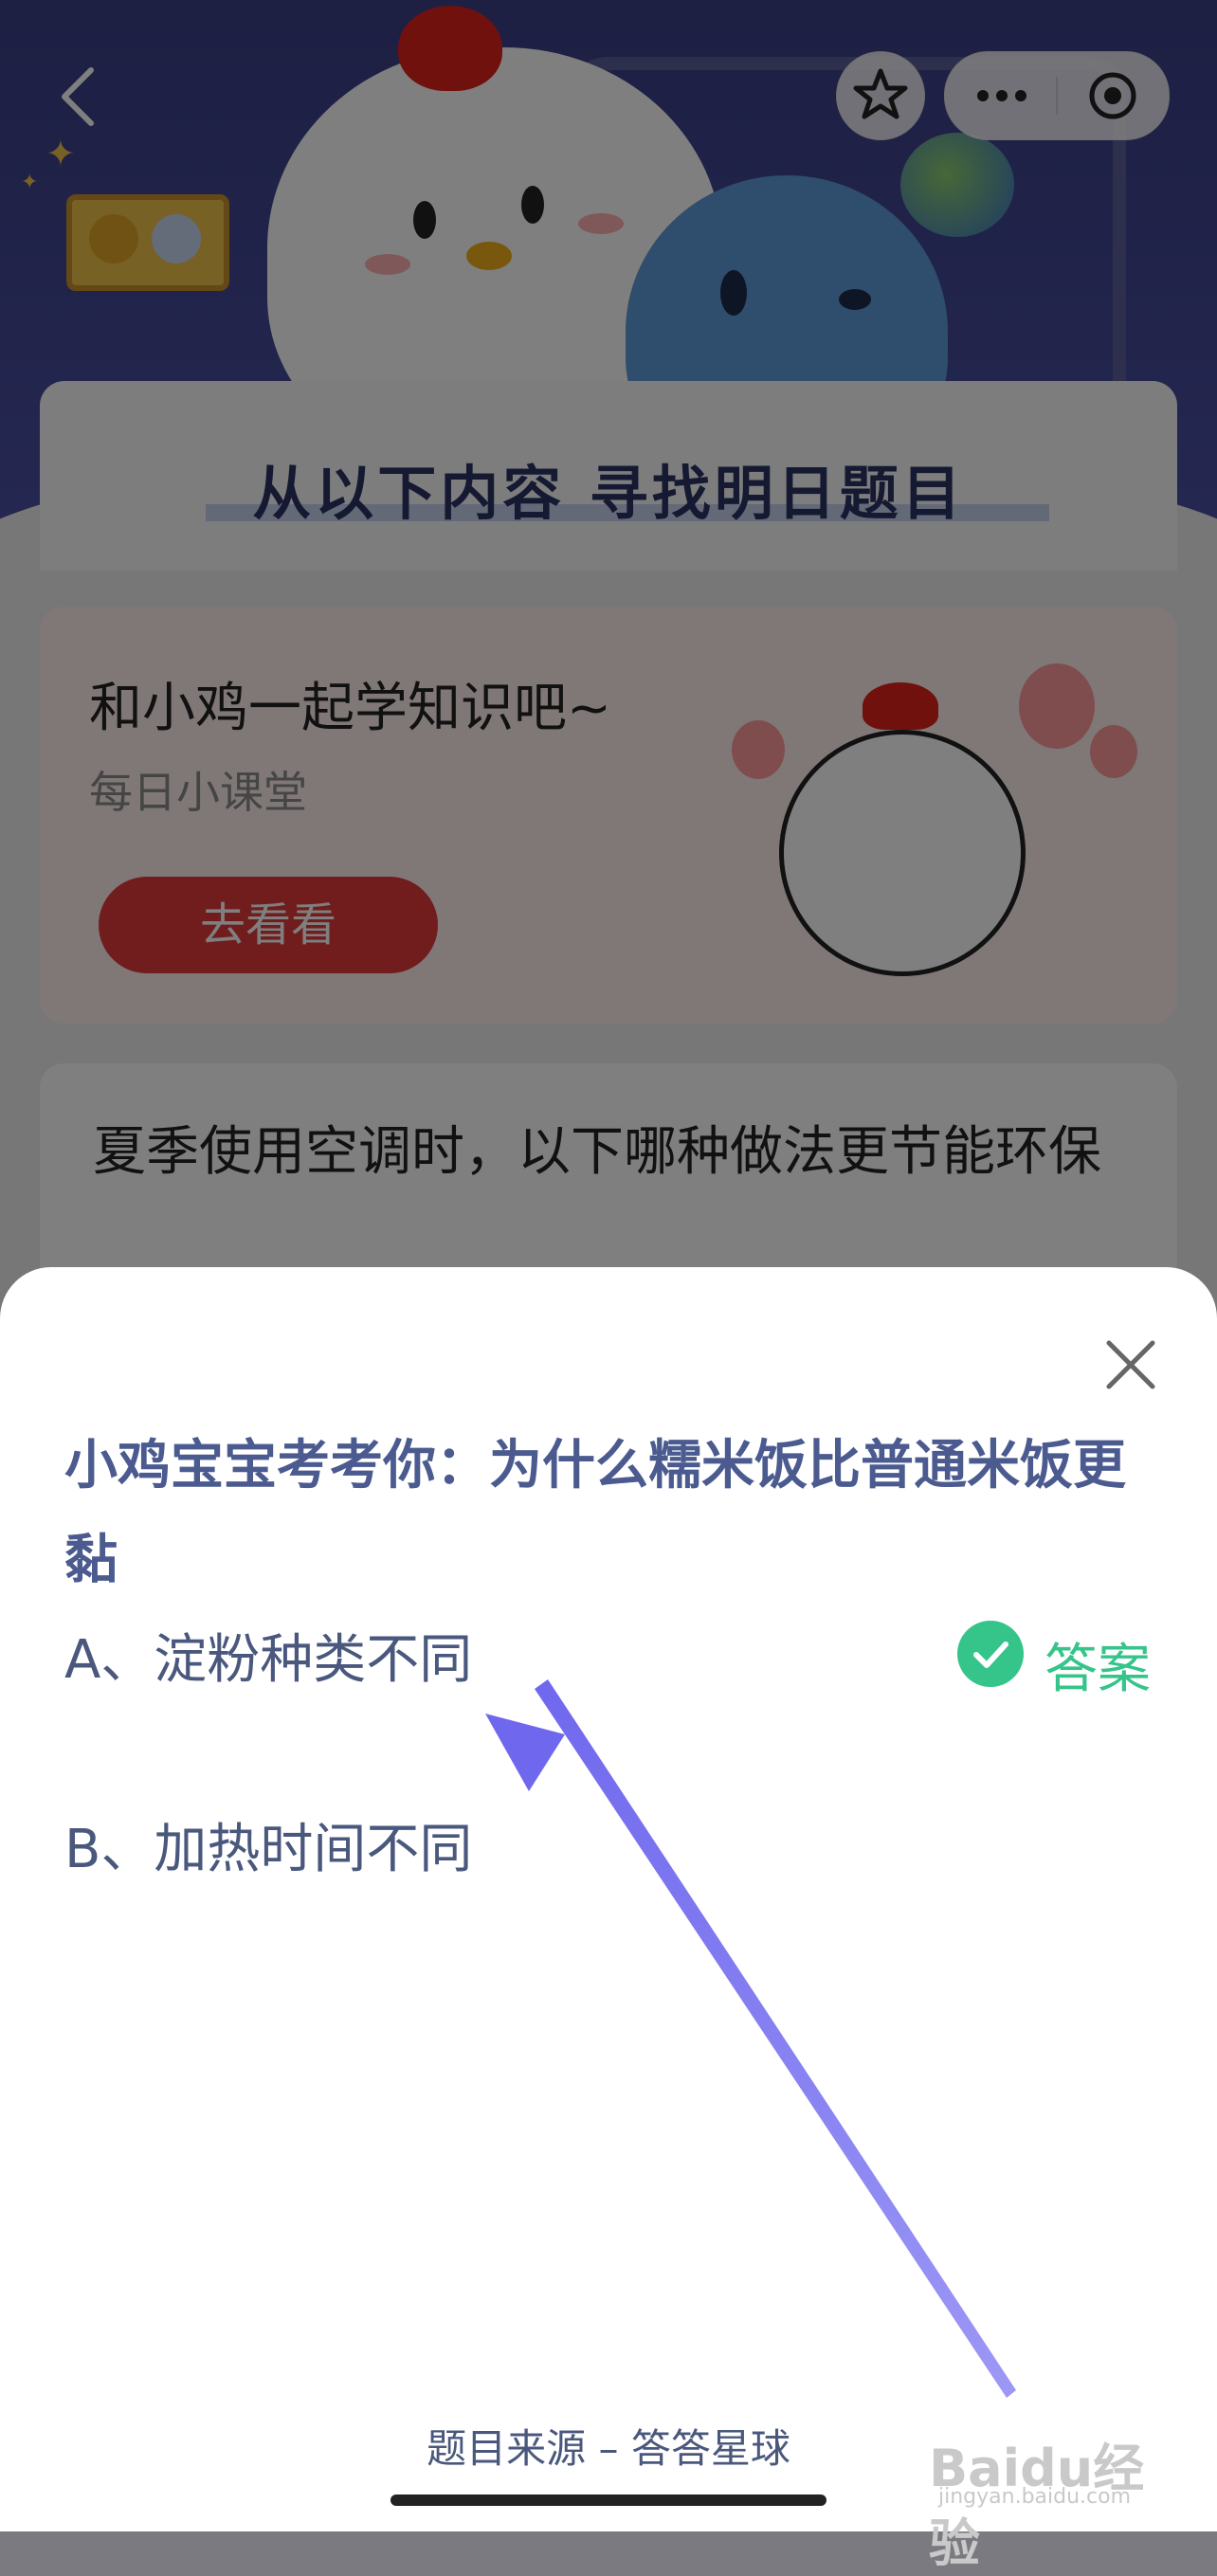 This screenshot has height=2576, width=1217. I want to click on option-a-label: A、淀粉种类不同, so click(268, 1660).